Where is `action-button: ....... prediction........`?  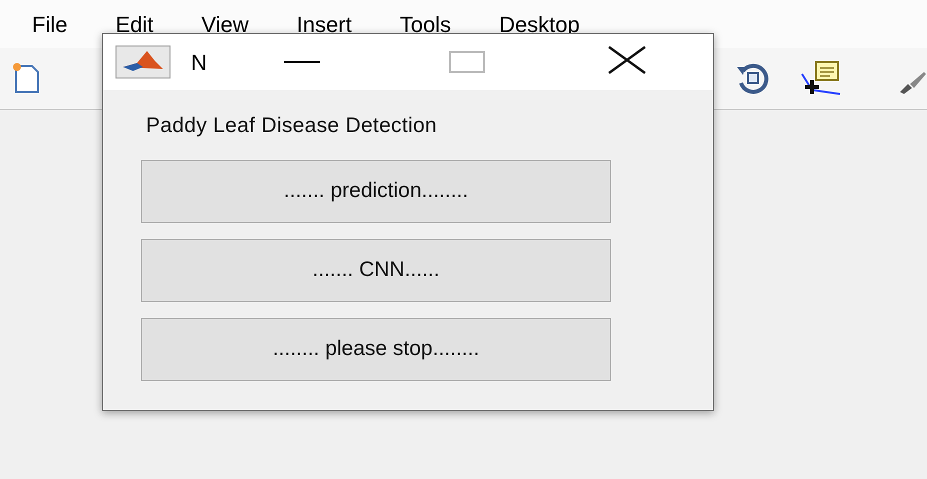 action-button: ....... prediction........ is located at coordinates (376, 191).